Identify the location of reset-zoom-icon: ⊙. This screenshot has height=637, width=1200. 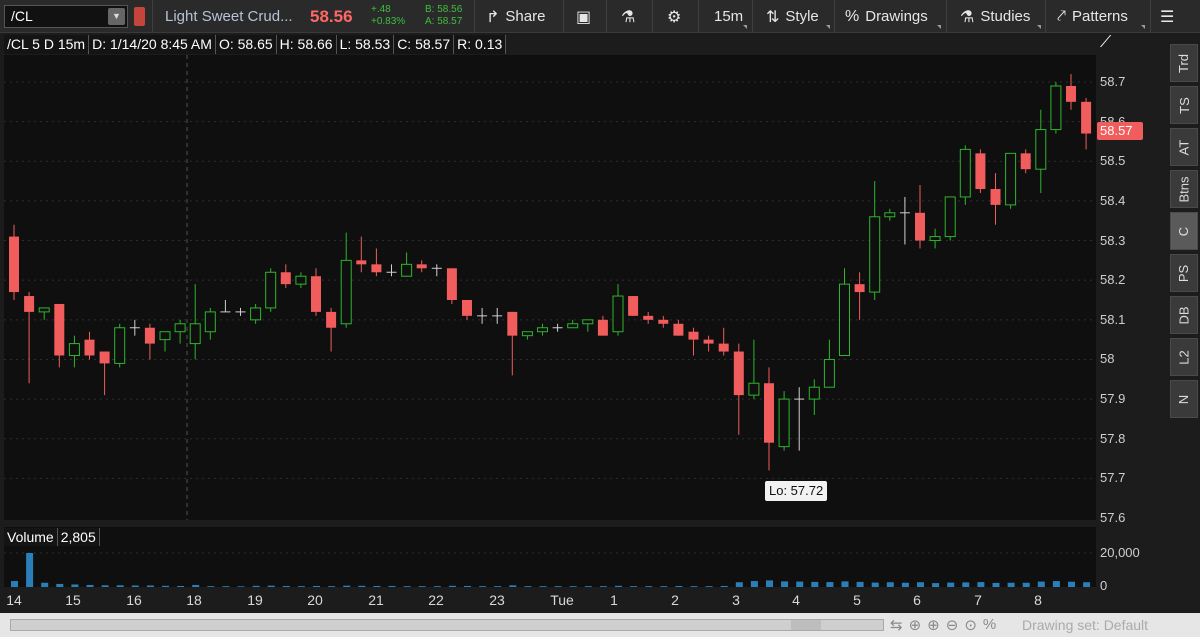
(970, 625).